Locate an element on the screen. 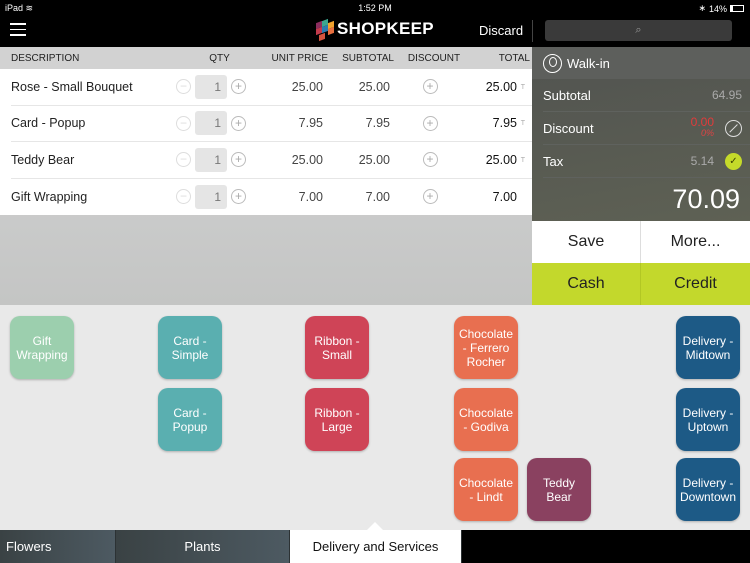 The image size is (750, 563). item-tile: Delivery - Downtown is located at coordinates (708, 489).